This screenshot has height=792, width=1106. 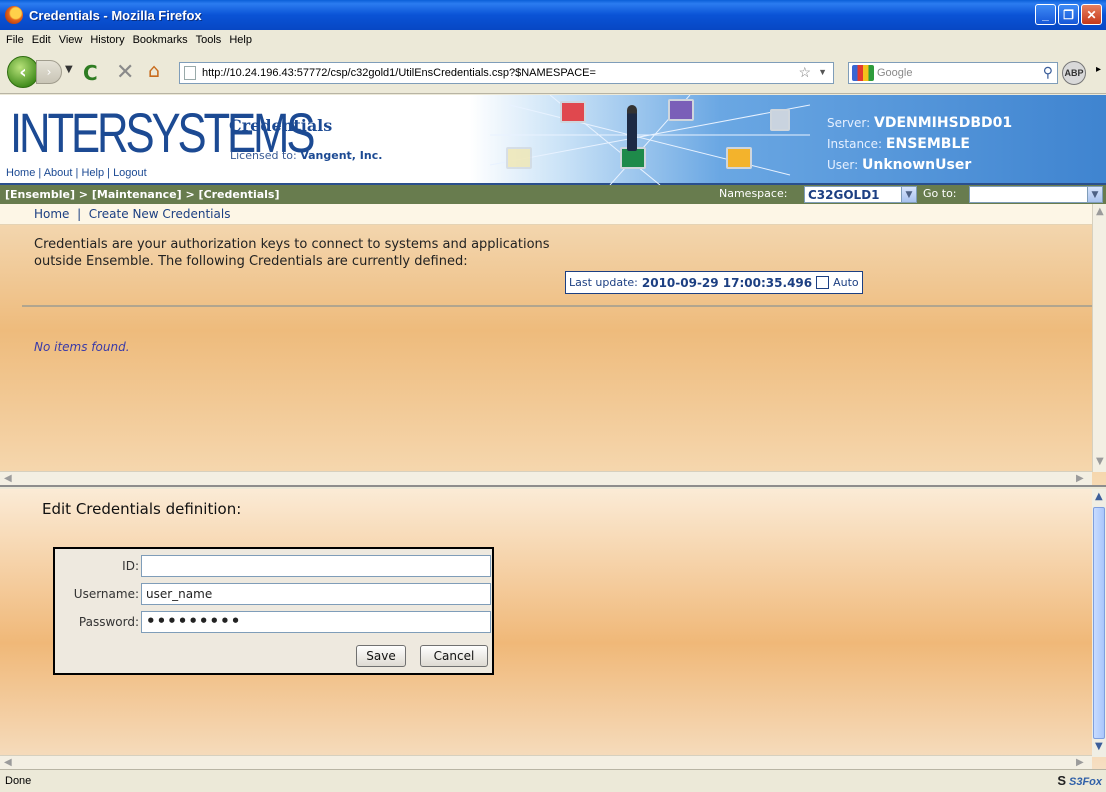 What do you see at coordinates (125, 72) in the screenshot?
I see `stop-icon: ✕` at bounding box center [125, 72].